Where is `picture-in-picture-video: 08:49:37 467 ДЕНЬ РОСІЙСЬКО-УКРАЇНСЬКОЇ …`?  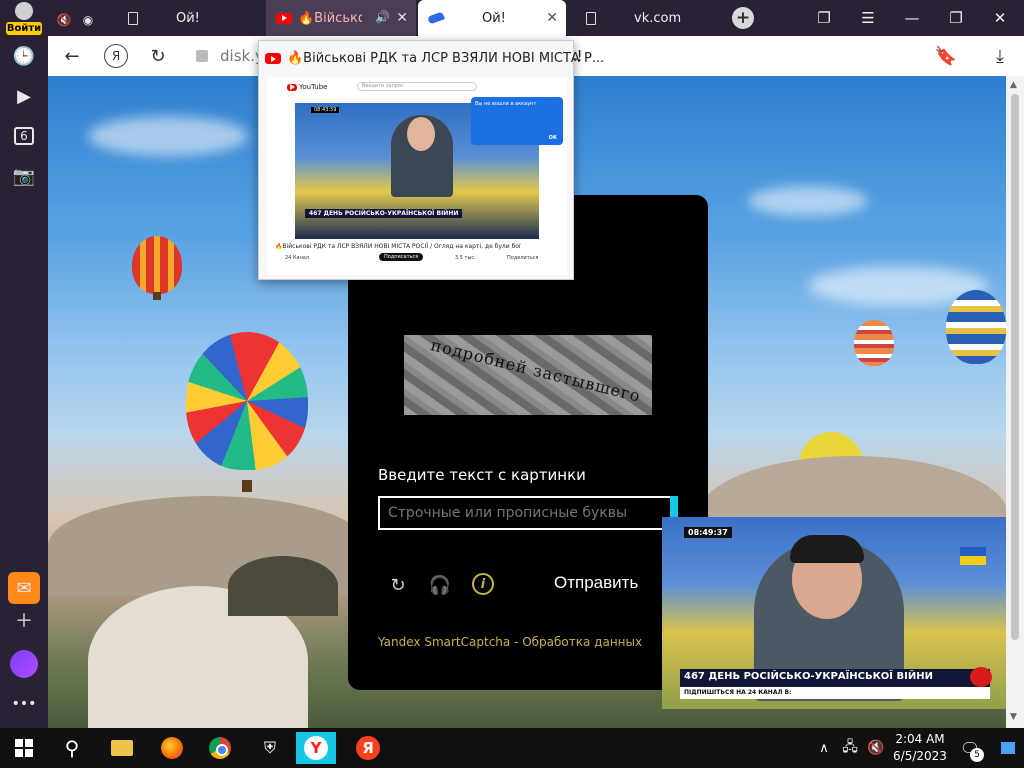
picture-in-picture-video: 08:49:37 467 ДЕНЬ РОСІЙСЬКО-УКРАЇНСЬКОЇ … is located at coordinates (834, 613).